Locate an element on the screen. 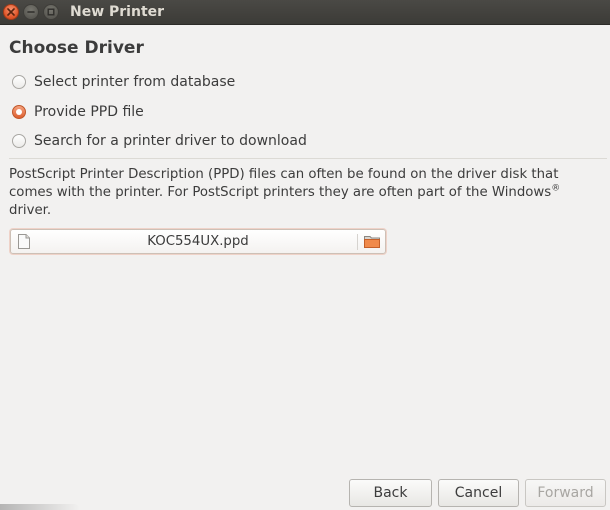 The image size is (610, 510). maximize-icon is located at coordinates (51, 12).